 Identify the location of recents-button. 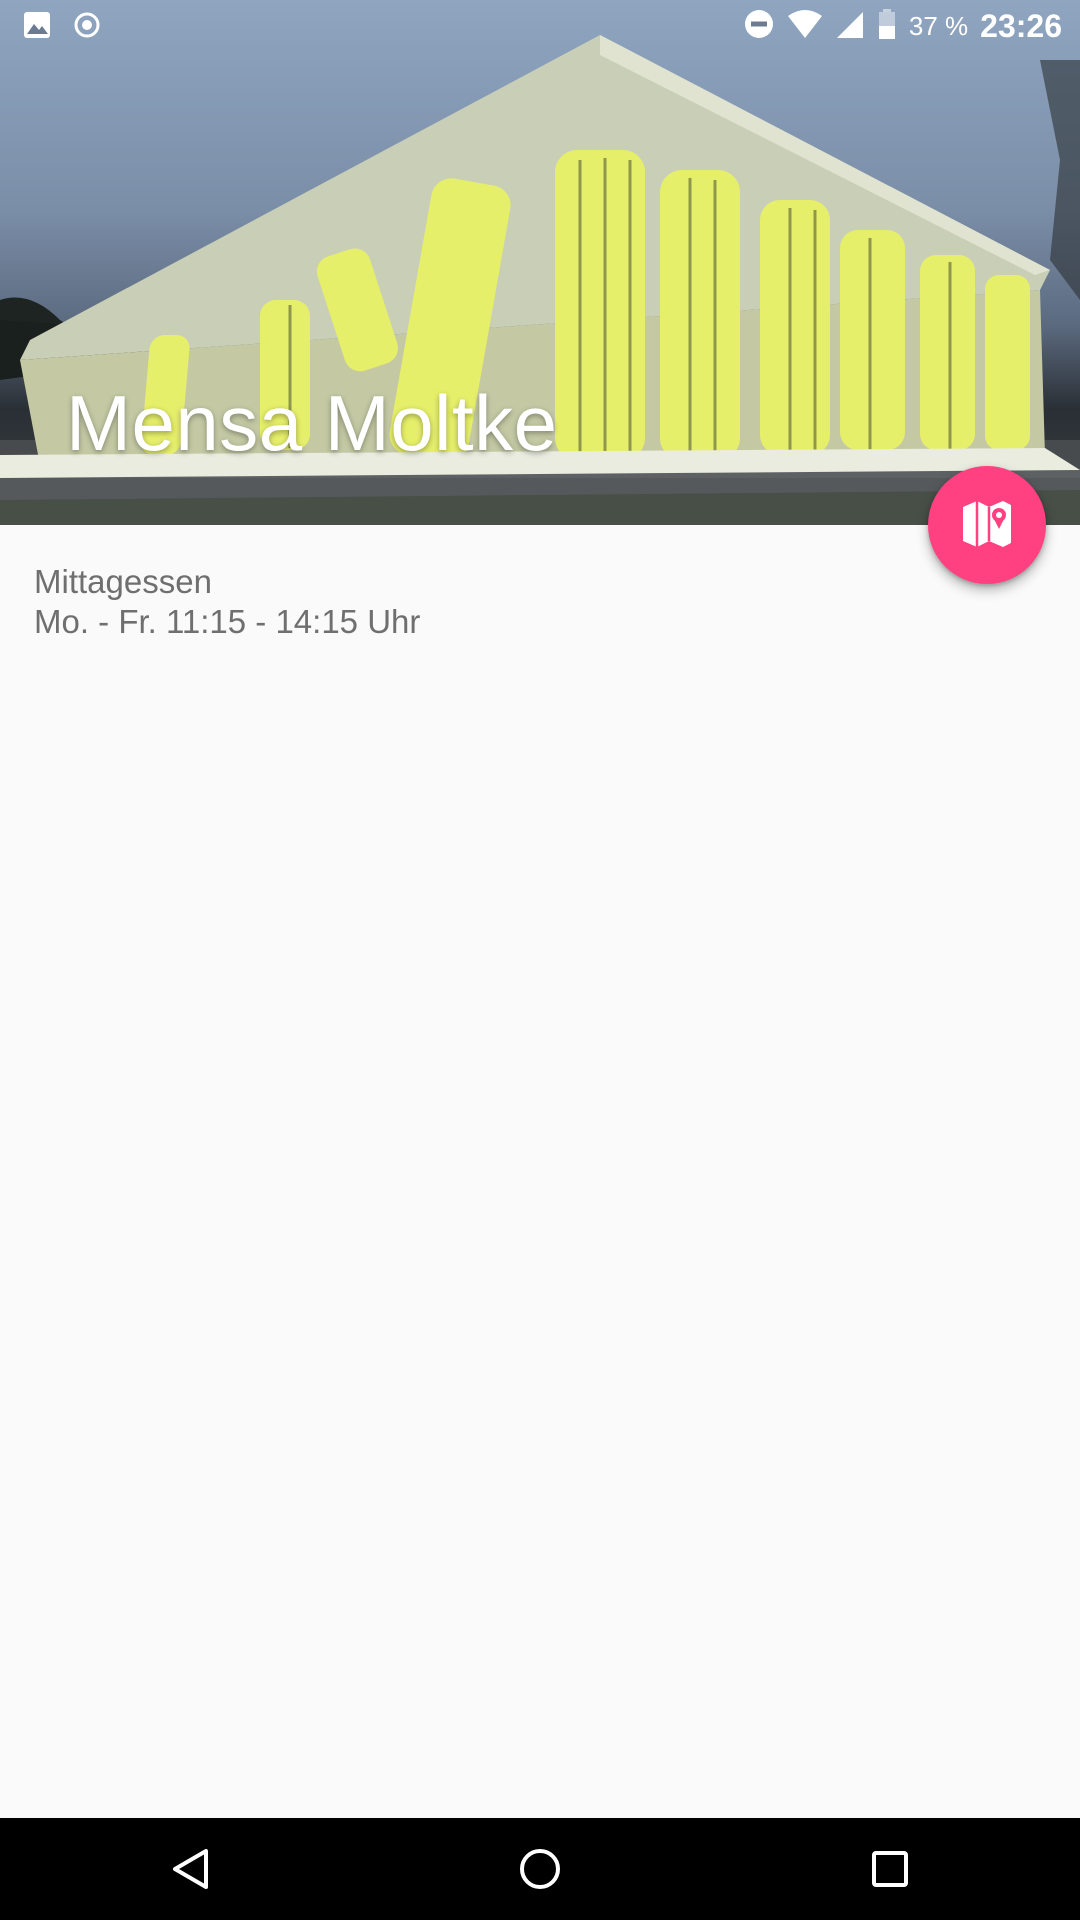
(890, 1871).